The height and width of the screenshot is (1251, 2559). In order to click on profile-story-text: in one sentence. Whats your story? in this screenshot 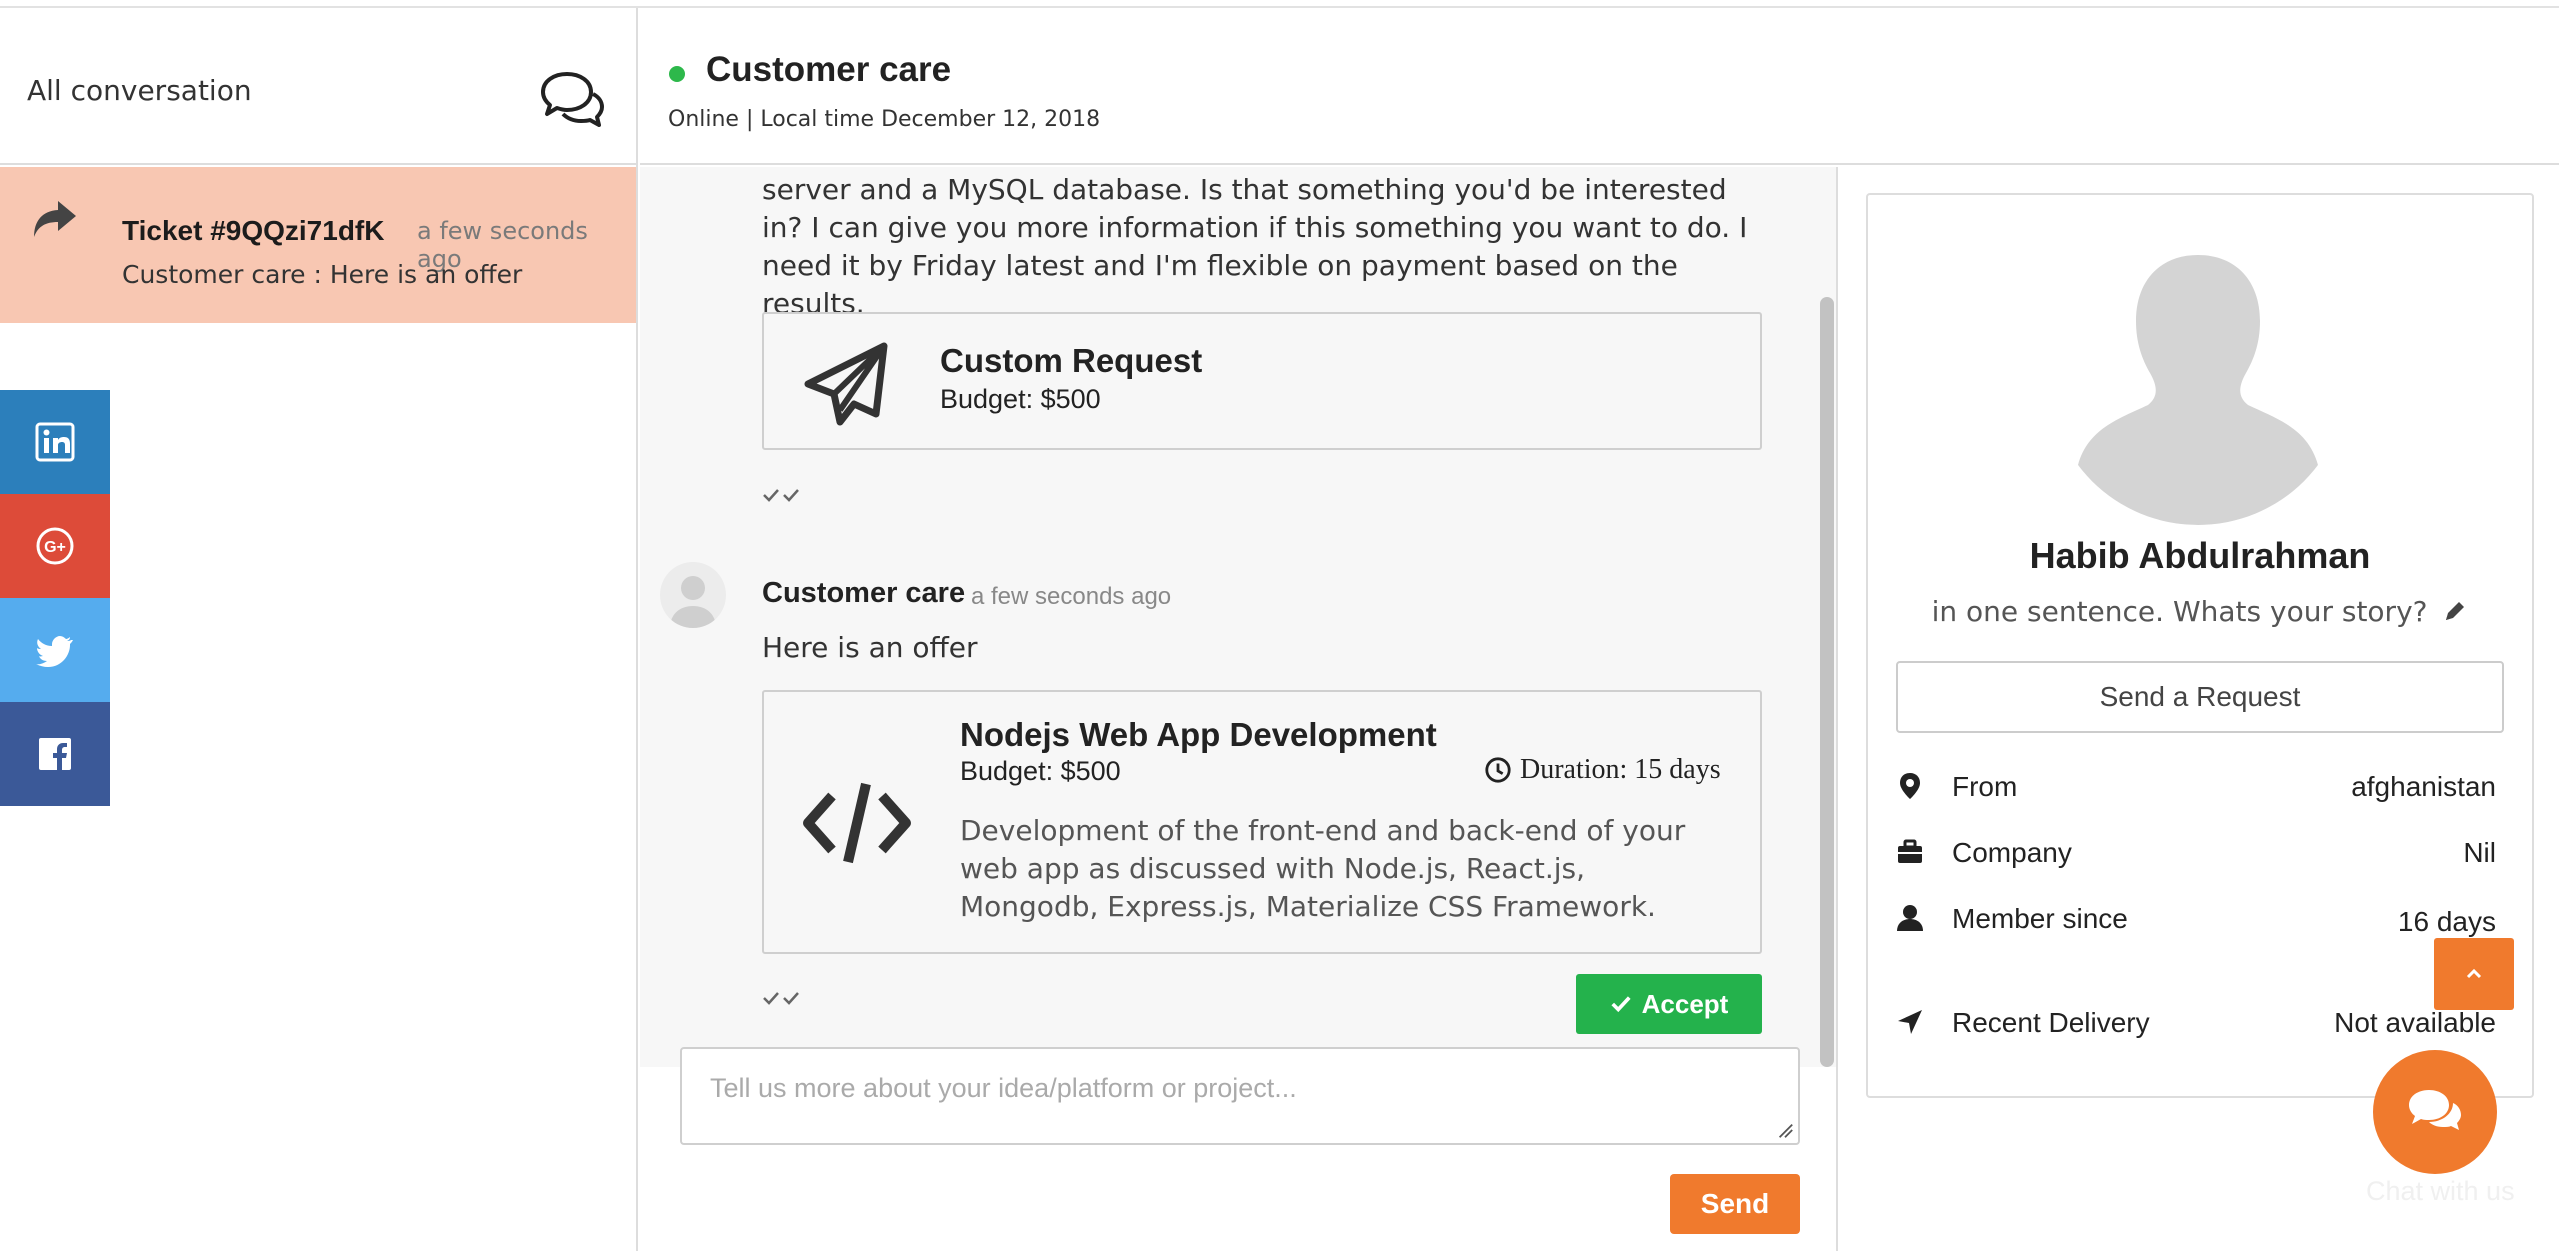, I will do `click(2179, 611)`.